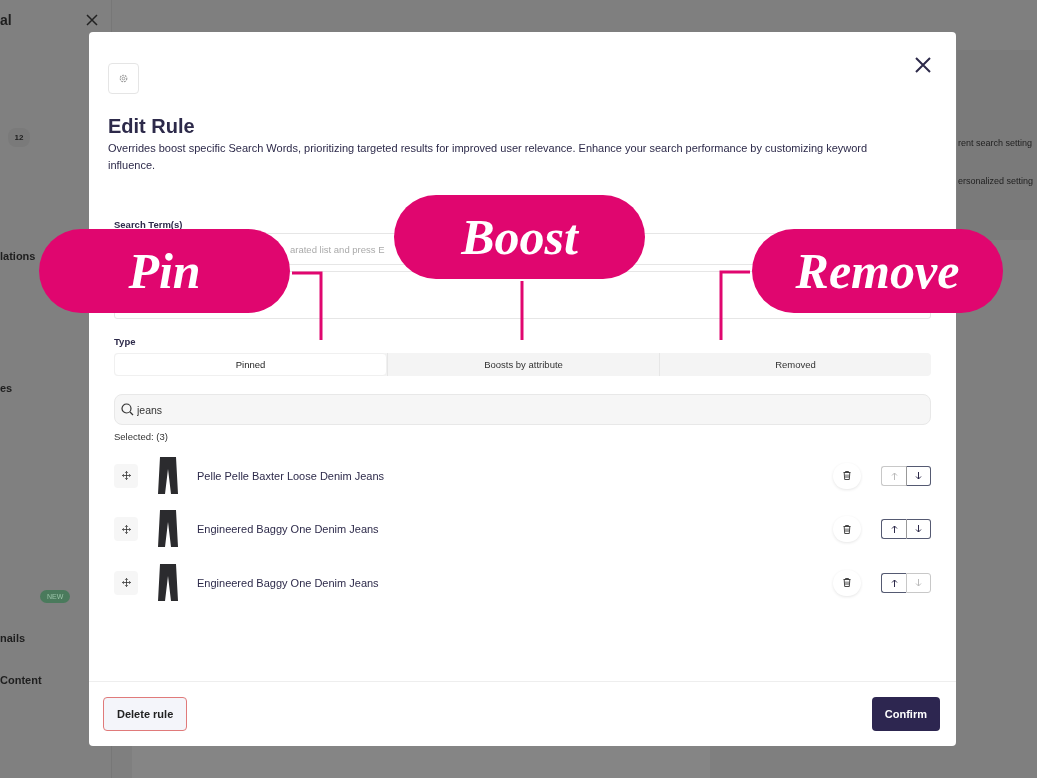 The width and height of the screenshot is (1037, 778). Describe the element at coordinates (291, 475) in the screenshot. I see `product-name: Pelle Pelle Baxter Loose Denim Jeans` at that location.